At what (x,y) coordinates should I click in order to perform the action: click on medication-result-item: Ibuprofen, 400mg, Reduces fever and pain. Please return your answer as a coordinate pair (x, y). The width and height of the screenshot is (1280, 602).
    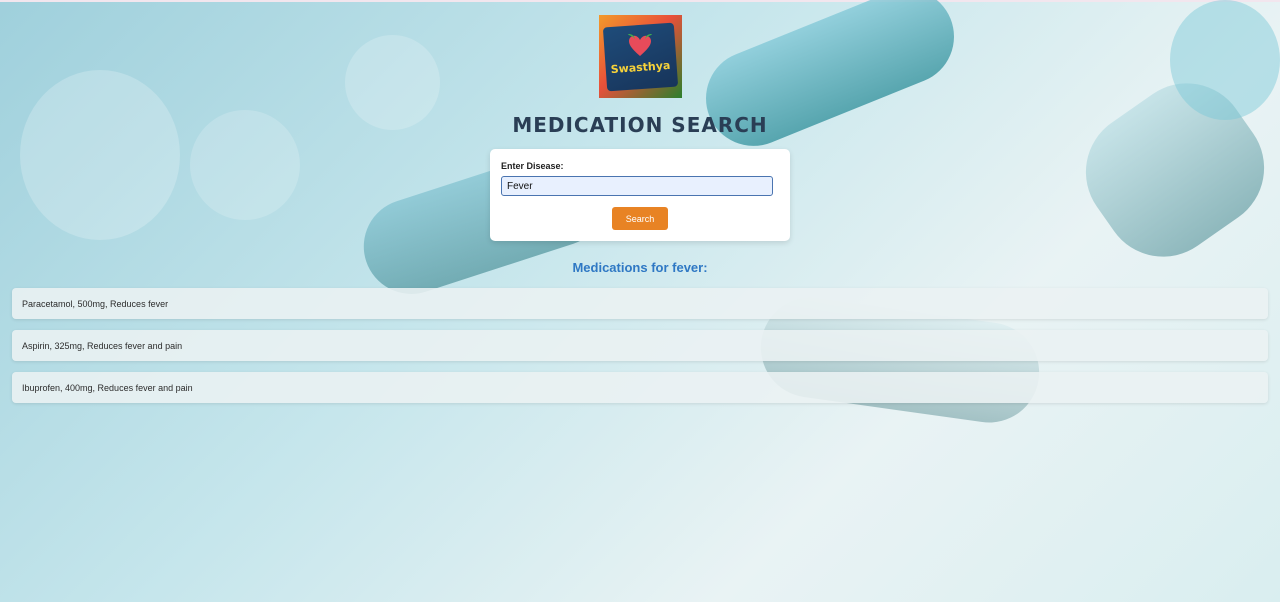
    Looking at the image, I should click on (640, 387).